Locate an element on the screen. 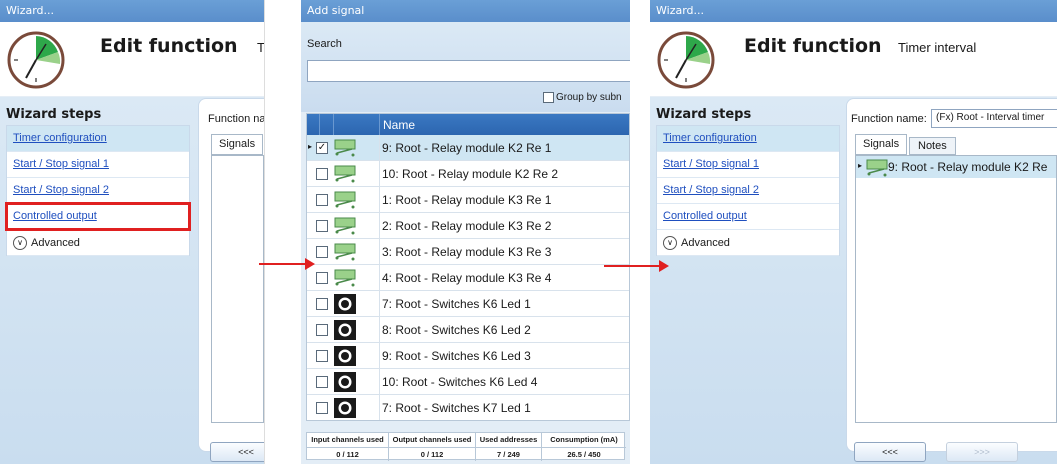 The height and width of the screenshot is (464, 1057). left-function-name-label: Function na is located at coordinates (236, 119).